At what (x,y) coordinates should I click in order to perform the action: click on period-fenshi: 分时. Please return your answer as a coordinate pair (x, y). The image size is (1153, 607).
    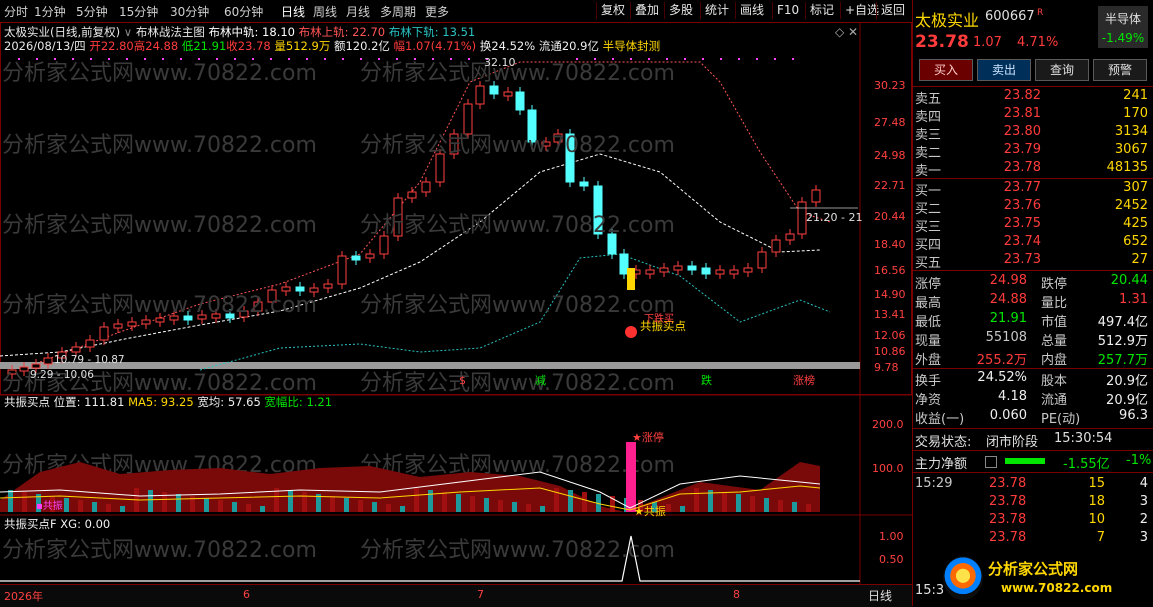
    Looking at the image, I should click on (16, 11).